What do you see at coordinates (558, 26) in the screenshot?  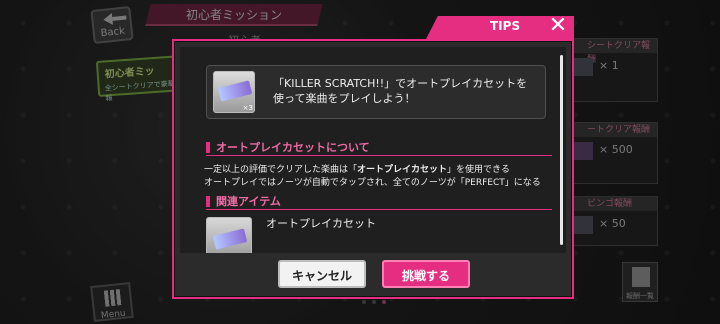 I see `close-icon: ✕` at bounding box center [558, 26].